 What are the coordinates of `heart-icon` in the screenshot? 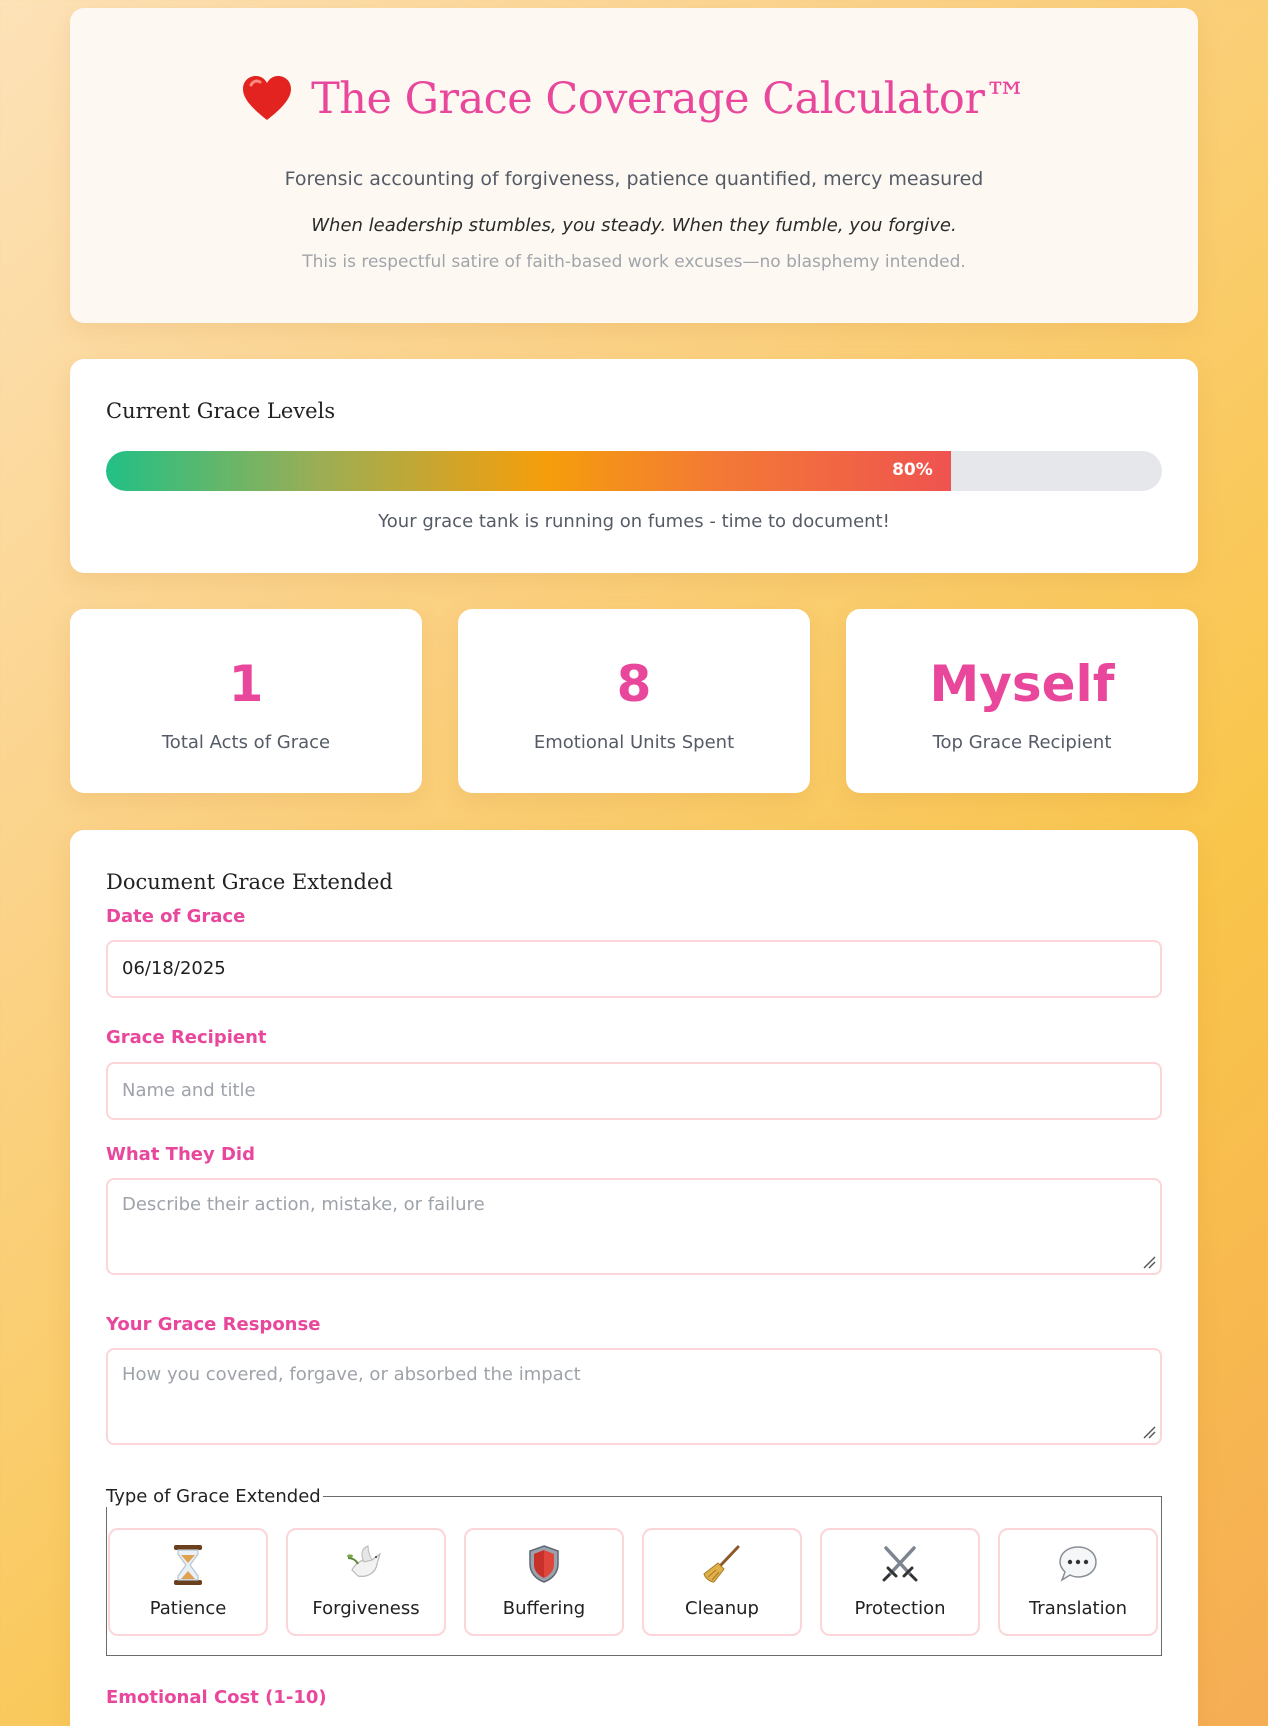 It's located at (267, 99).